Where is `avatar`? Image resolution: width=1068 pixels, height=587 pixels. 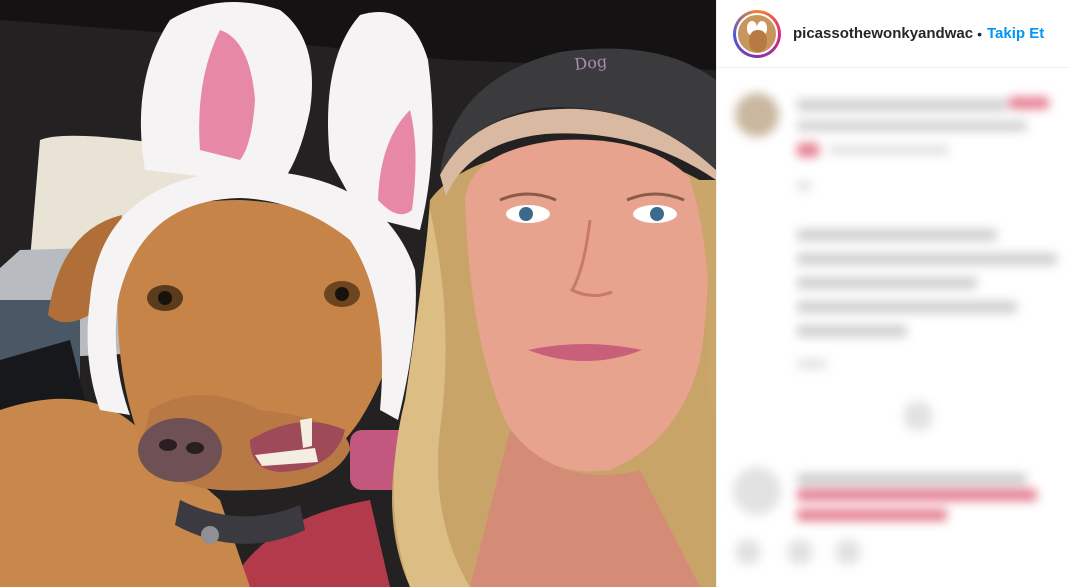
avatar is located at coordinates (757, 33).